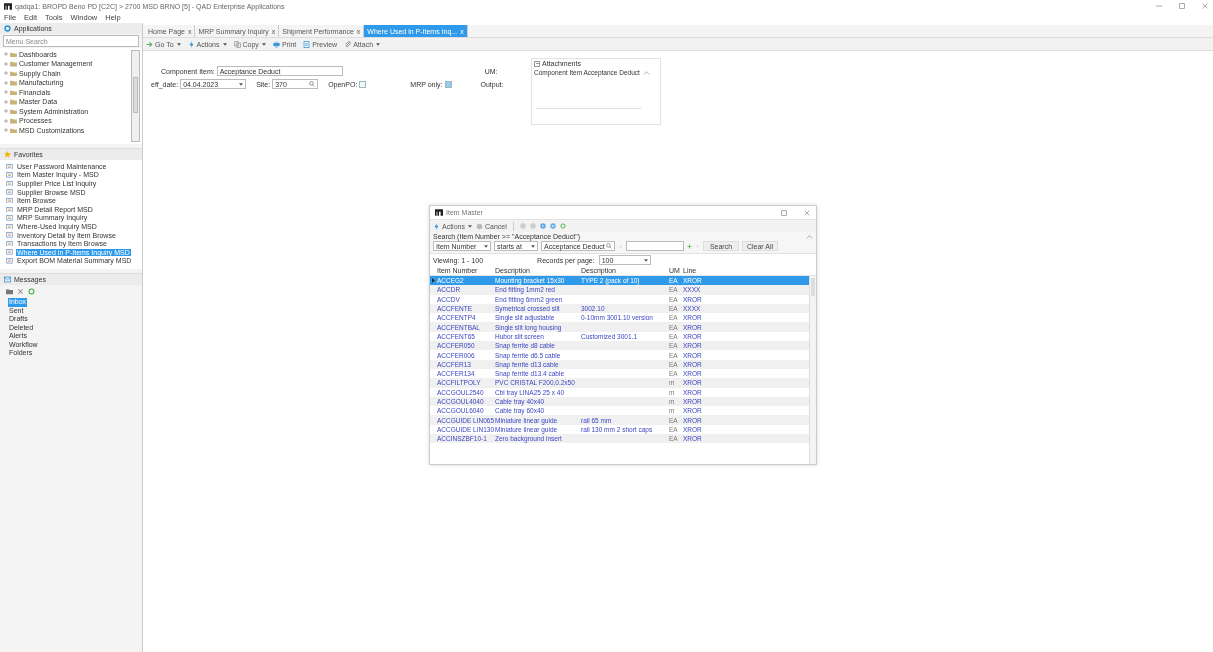 The width and height of the screenshot is (1213, 652). I want to click on folder-icon, so click(9, 292).